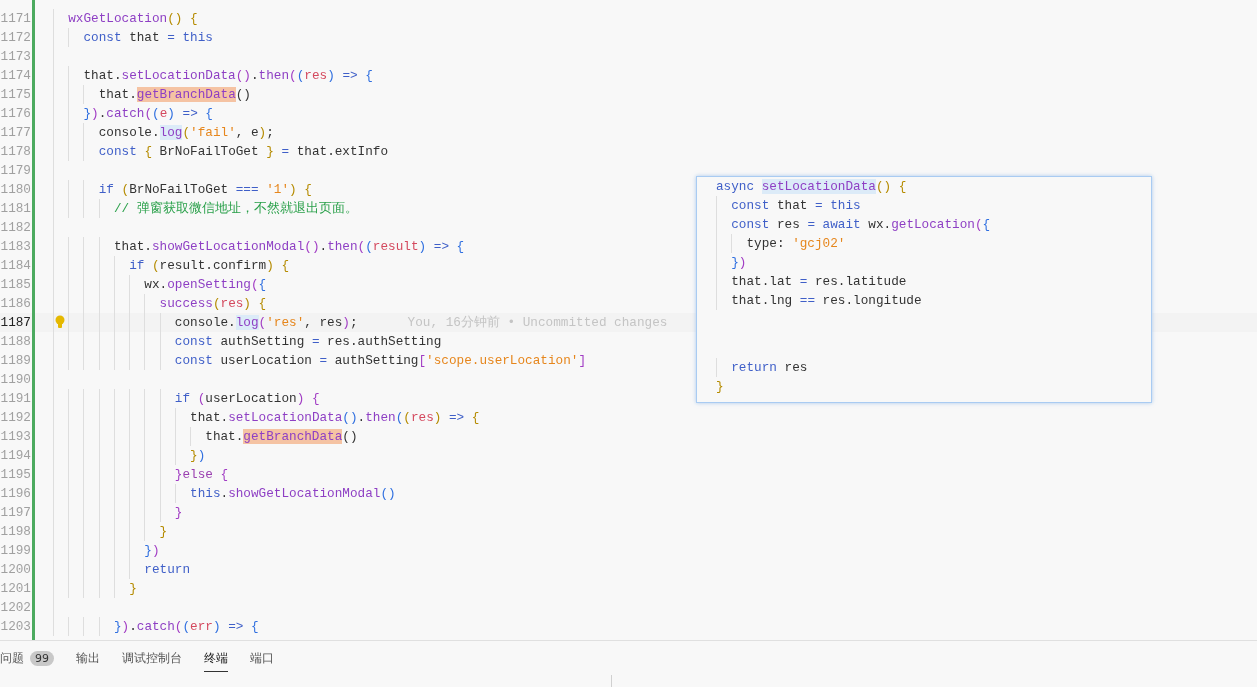  What do you see at coordinates (15, 608) in the screenshot?
I see `line-number: 1202` at bounding box center [15, 608].